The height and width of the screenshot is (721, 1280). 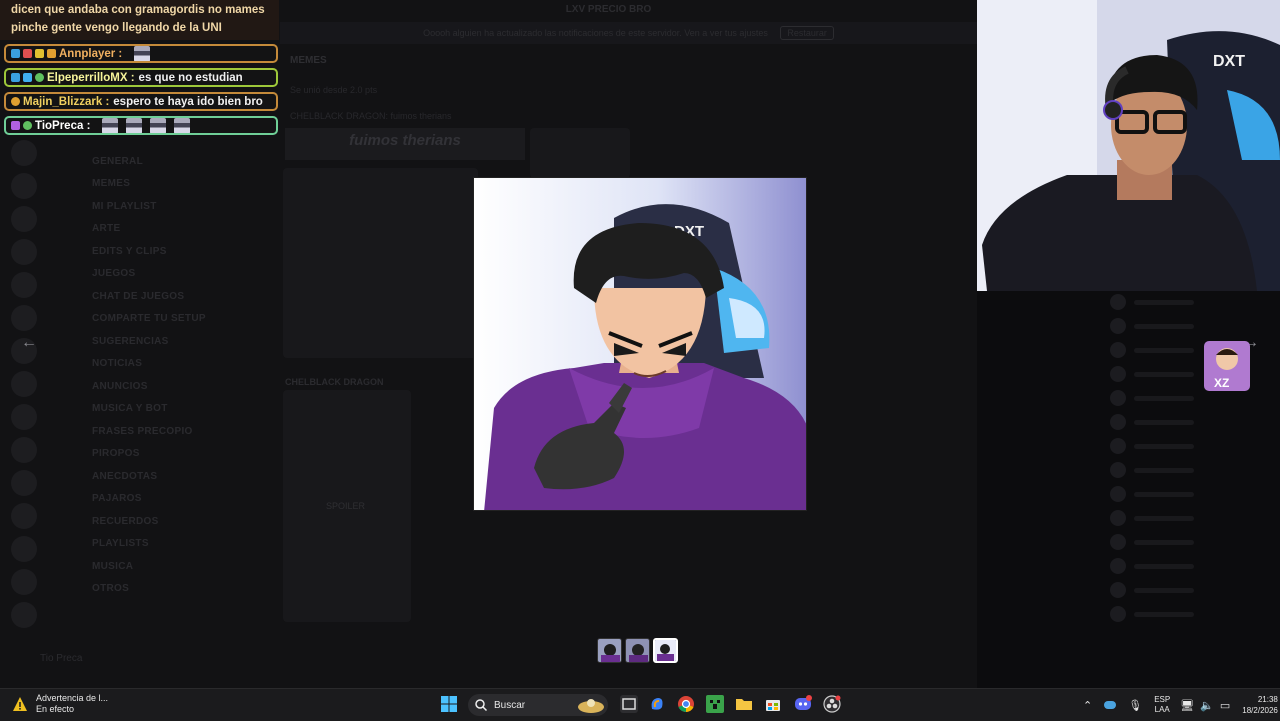 What do you see at coordinates (744, 704) in the screenshot?
I see `file-explorer-icon` at bounding box center [744, 704].